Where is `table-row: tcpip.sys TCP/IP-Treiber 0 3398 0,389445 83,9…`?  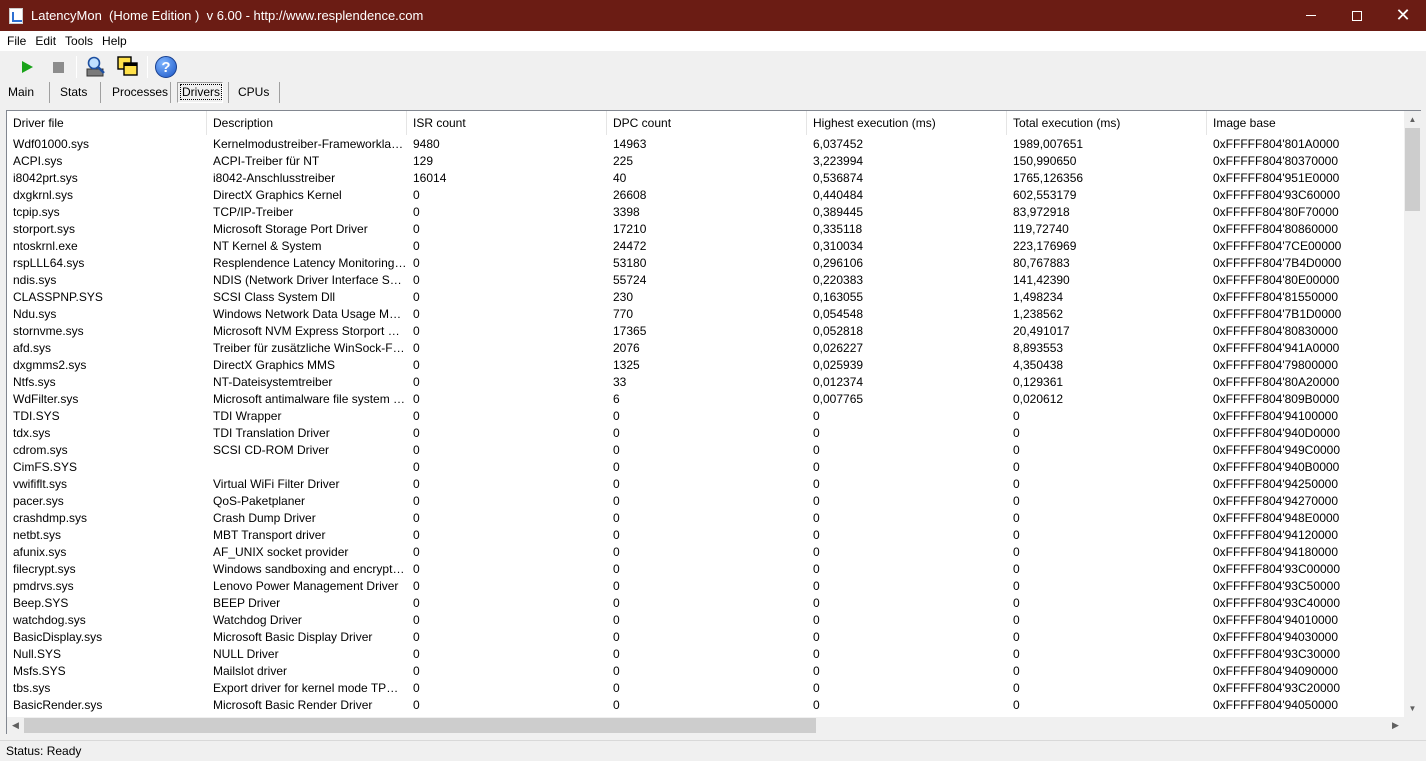
table-row: tcpip.sys TCP/IP-Treiber 0 3398 0,389445 83,9… is located at coordinates (706, 212).